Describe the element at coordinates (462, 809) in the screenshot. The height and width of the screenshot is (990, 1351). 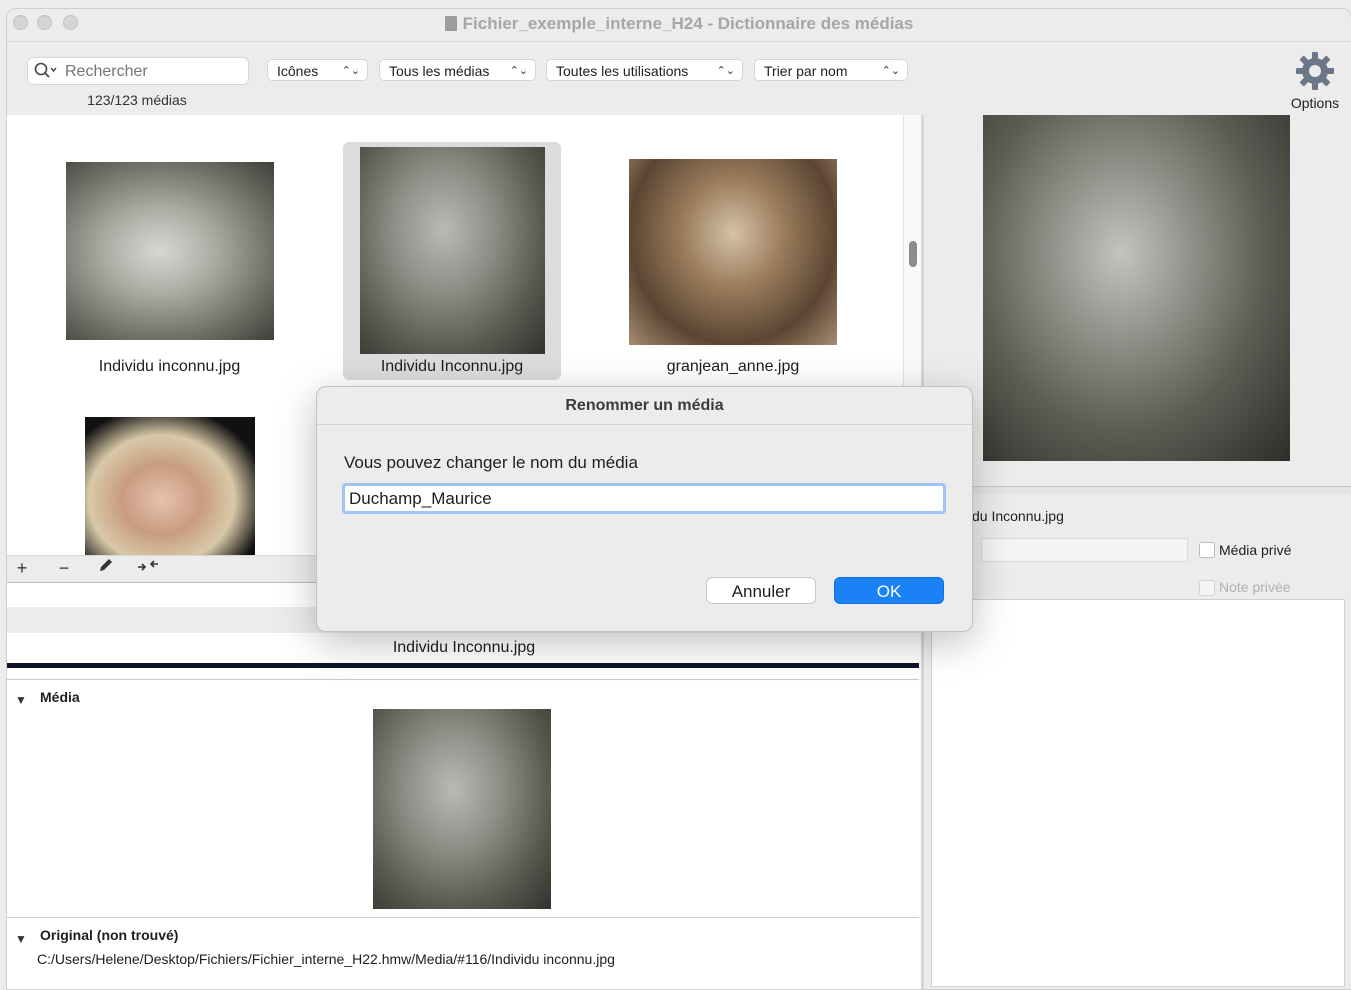
I see `media-preview-image` at that location.